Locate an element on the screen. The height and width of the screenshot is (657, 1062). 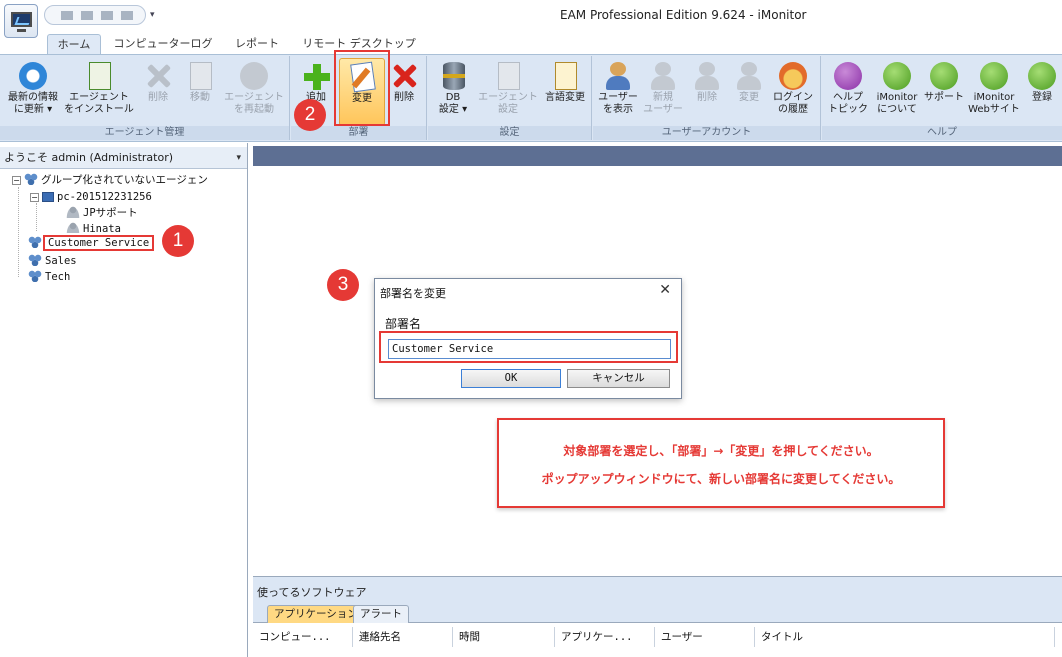
delete-agent-button: 削除 is located at coordinates (158, 92).